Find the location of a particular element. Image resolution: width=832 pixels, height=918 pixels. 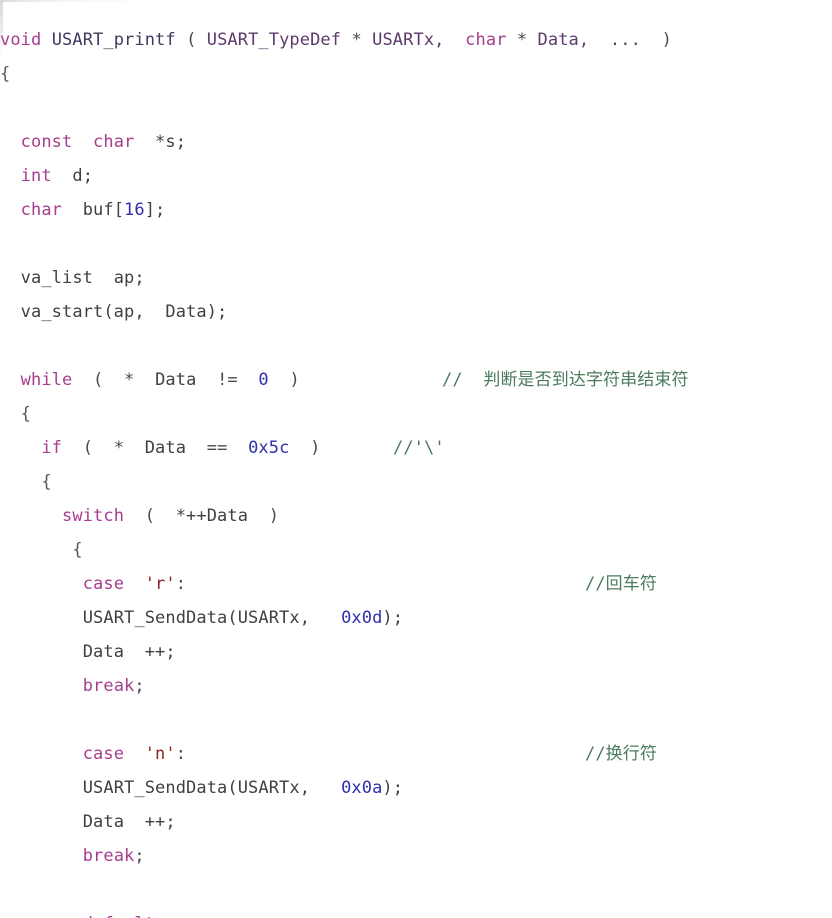

code-token-plain: va_start(ap, is located at coordinates (82, 312).